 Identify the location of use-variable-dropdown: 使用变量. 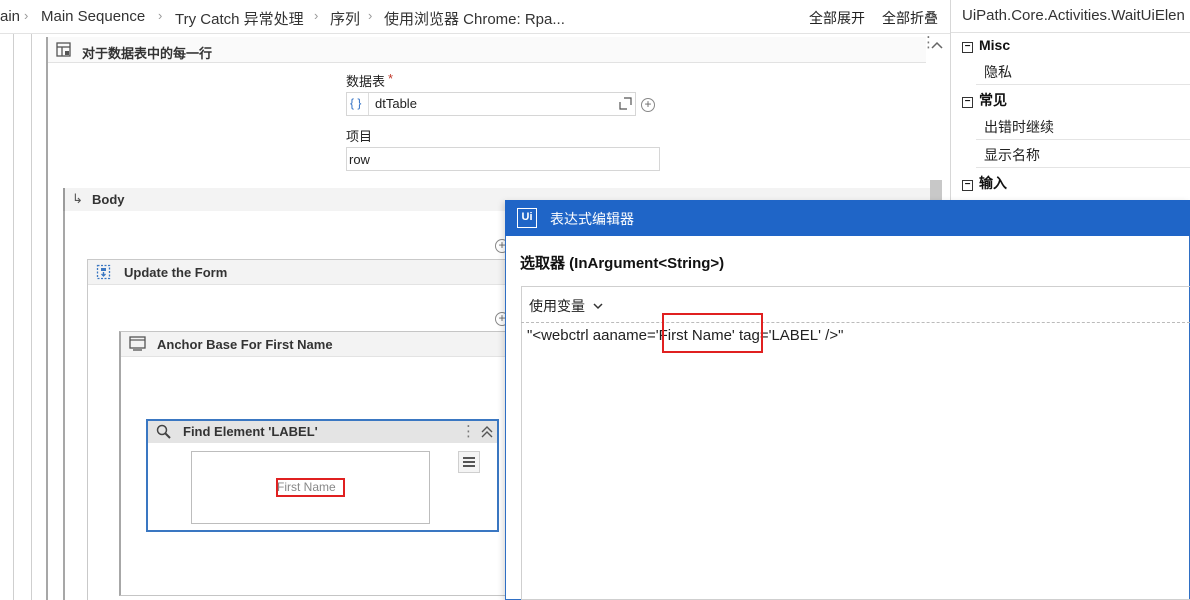
(566, 306).